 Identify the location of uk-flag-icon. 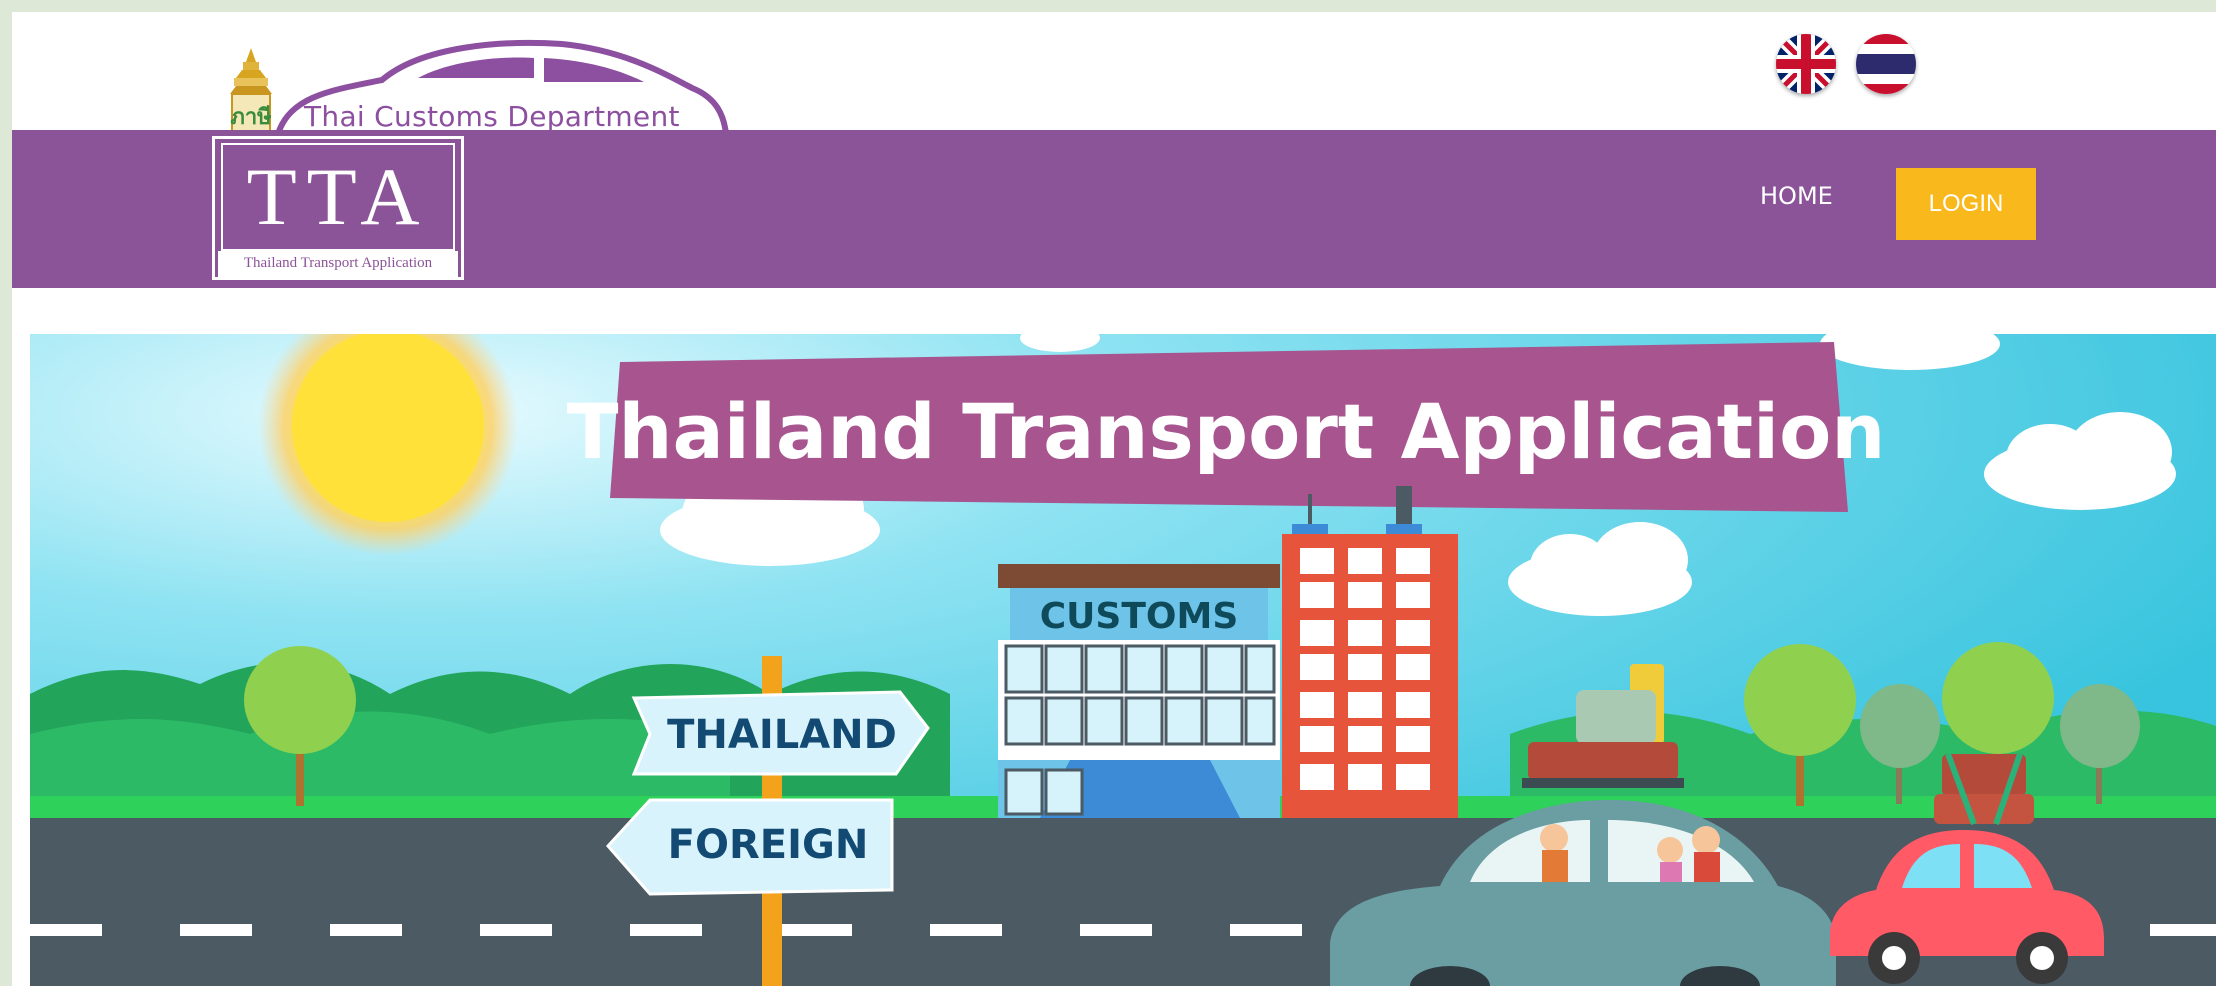
(1806, 64).